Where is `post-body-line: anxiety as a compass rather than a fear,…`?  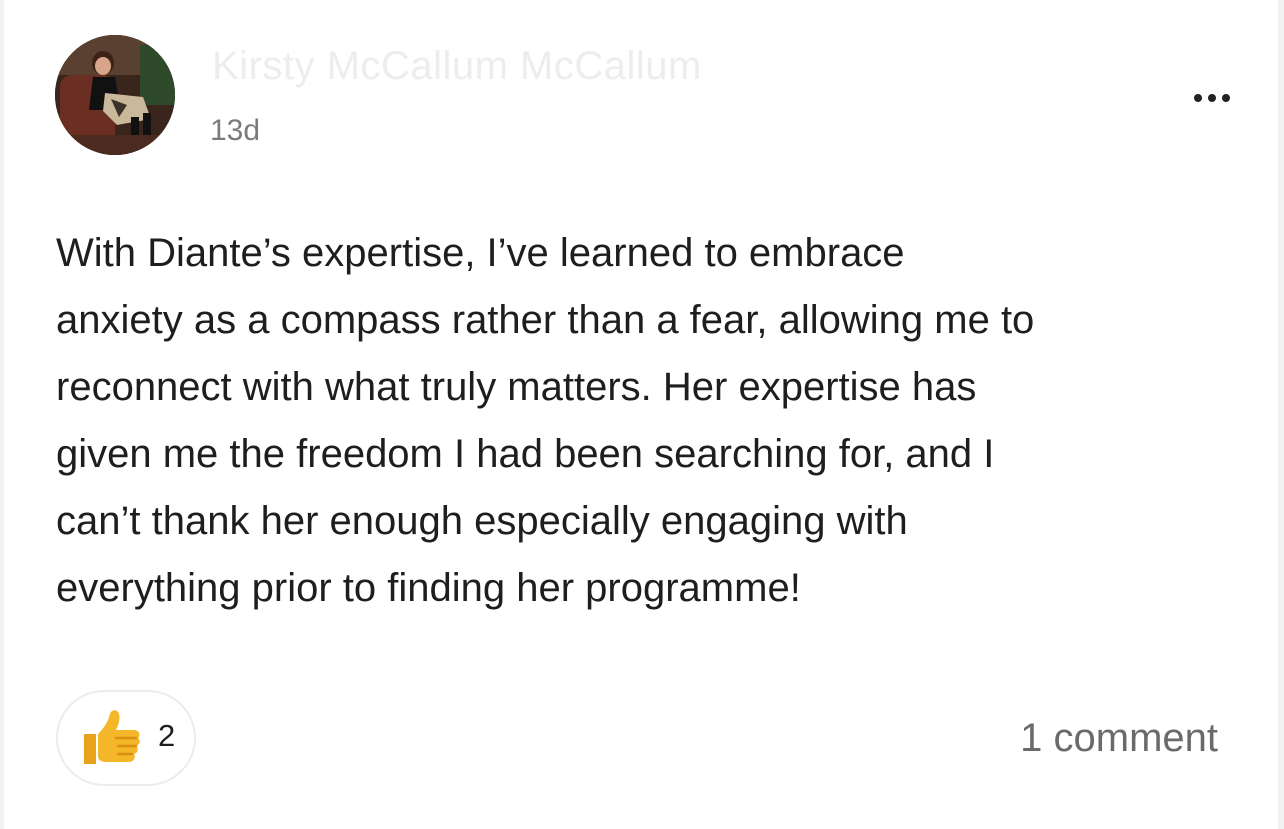 post-body-line: anxiety as a compass rather than a fear,… is located at coordinates (545, 320).